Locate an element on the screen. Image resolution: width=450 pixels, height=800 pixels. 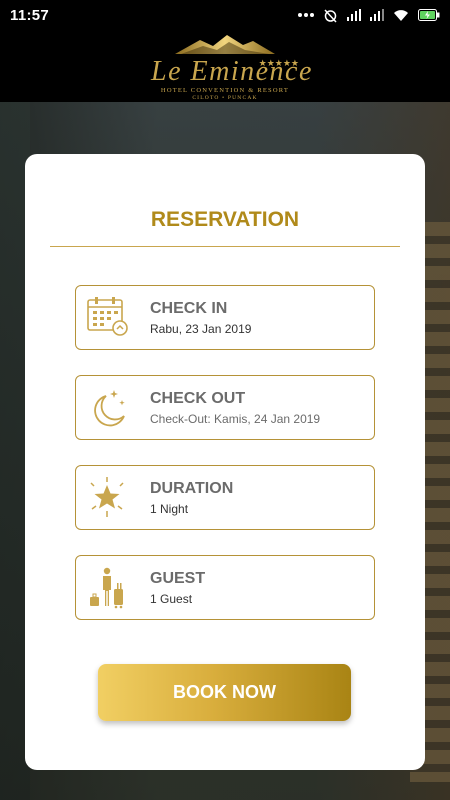
check-in-value: Rabu, 23 Jan 2019 is located at coordinates (201, 329).